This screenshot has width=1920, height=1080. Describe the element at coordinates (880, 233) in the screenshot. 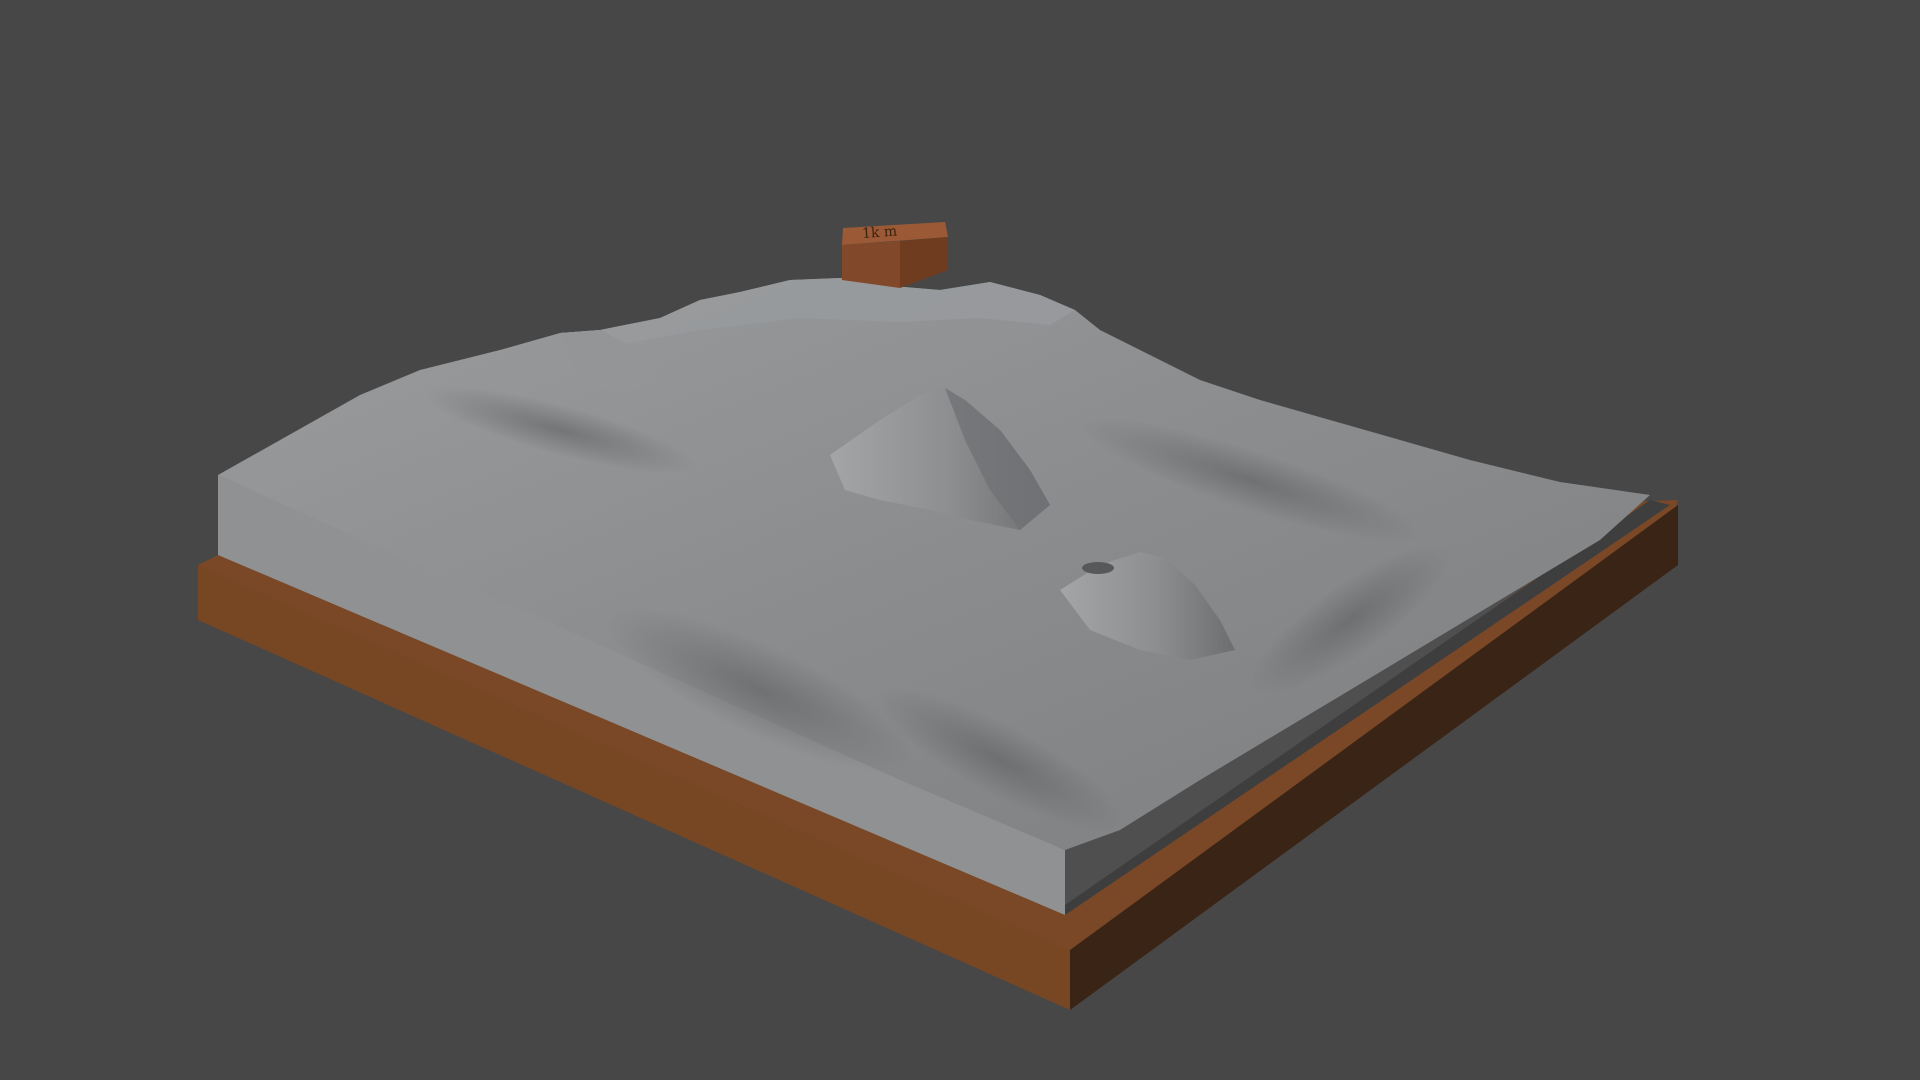

I see `label-block-text: 1k m` at that location.